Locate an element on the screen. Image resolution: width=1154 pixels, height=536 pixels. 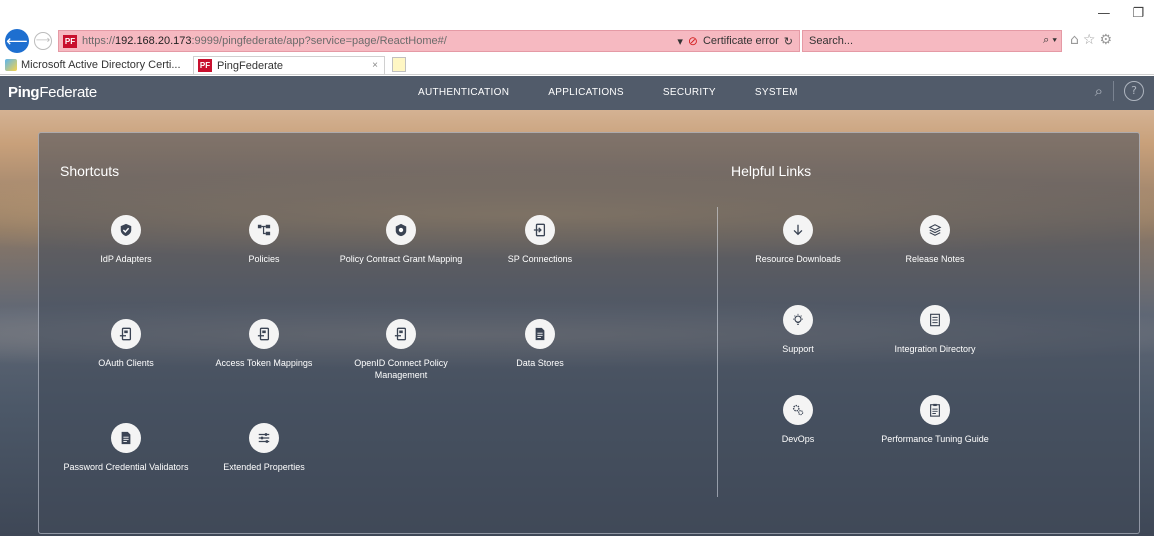
shortcut-label: OpenID Connect Policy Management is located at coordinates (401, 369).